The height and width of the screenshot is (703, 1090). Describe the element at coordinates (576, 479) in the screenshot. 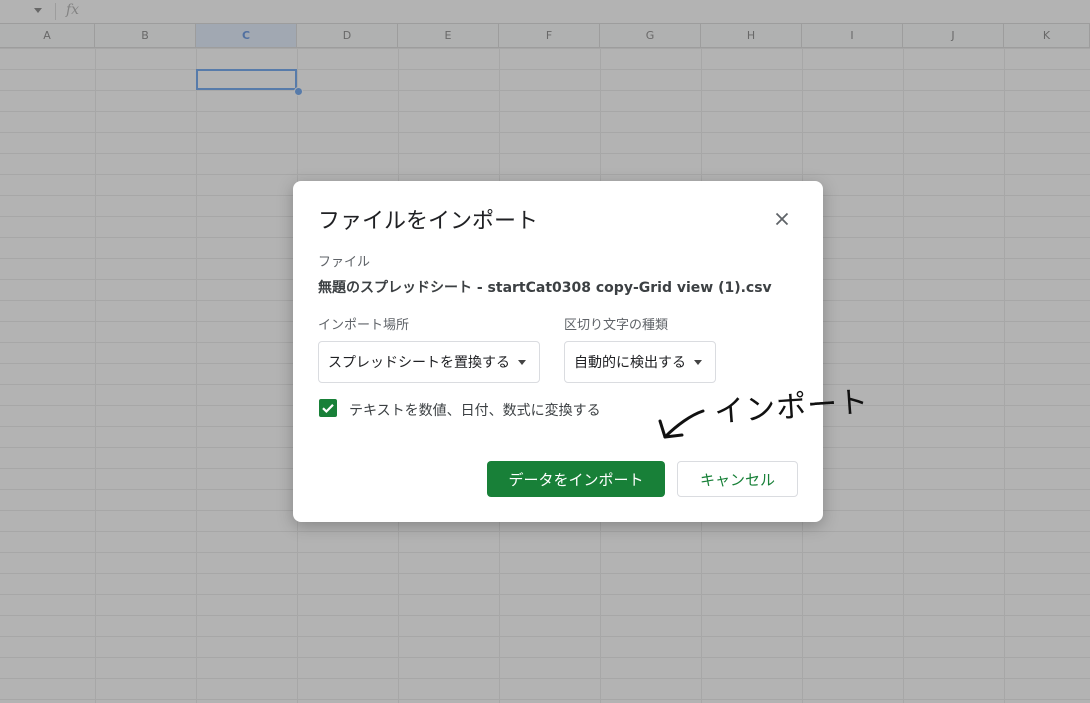

I see `import-data-button: データをインポート` at that location.